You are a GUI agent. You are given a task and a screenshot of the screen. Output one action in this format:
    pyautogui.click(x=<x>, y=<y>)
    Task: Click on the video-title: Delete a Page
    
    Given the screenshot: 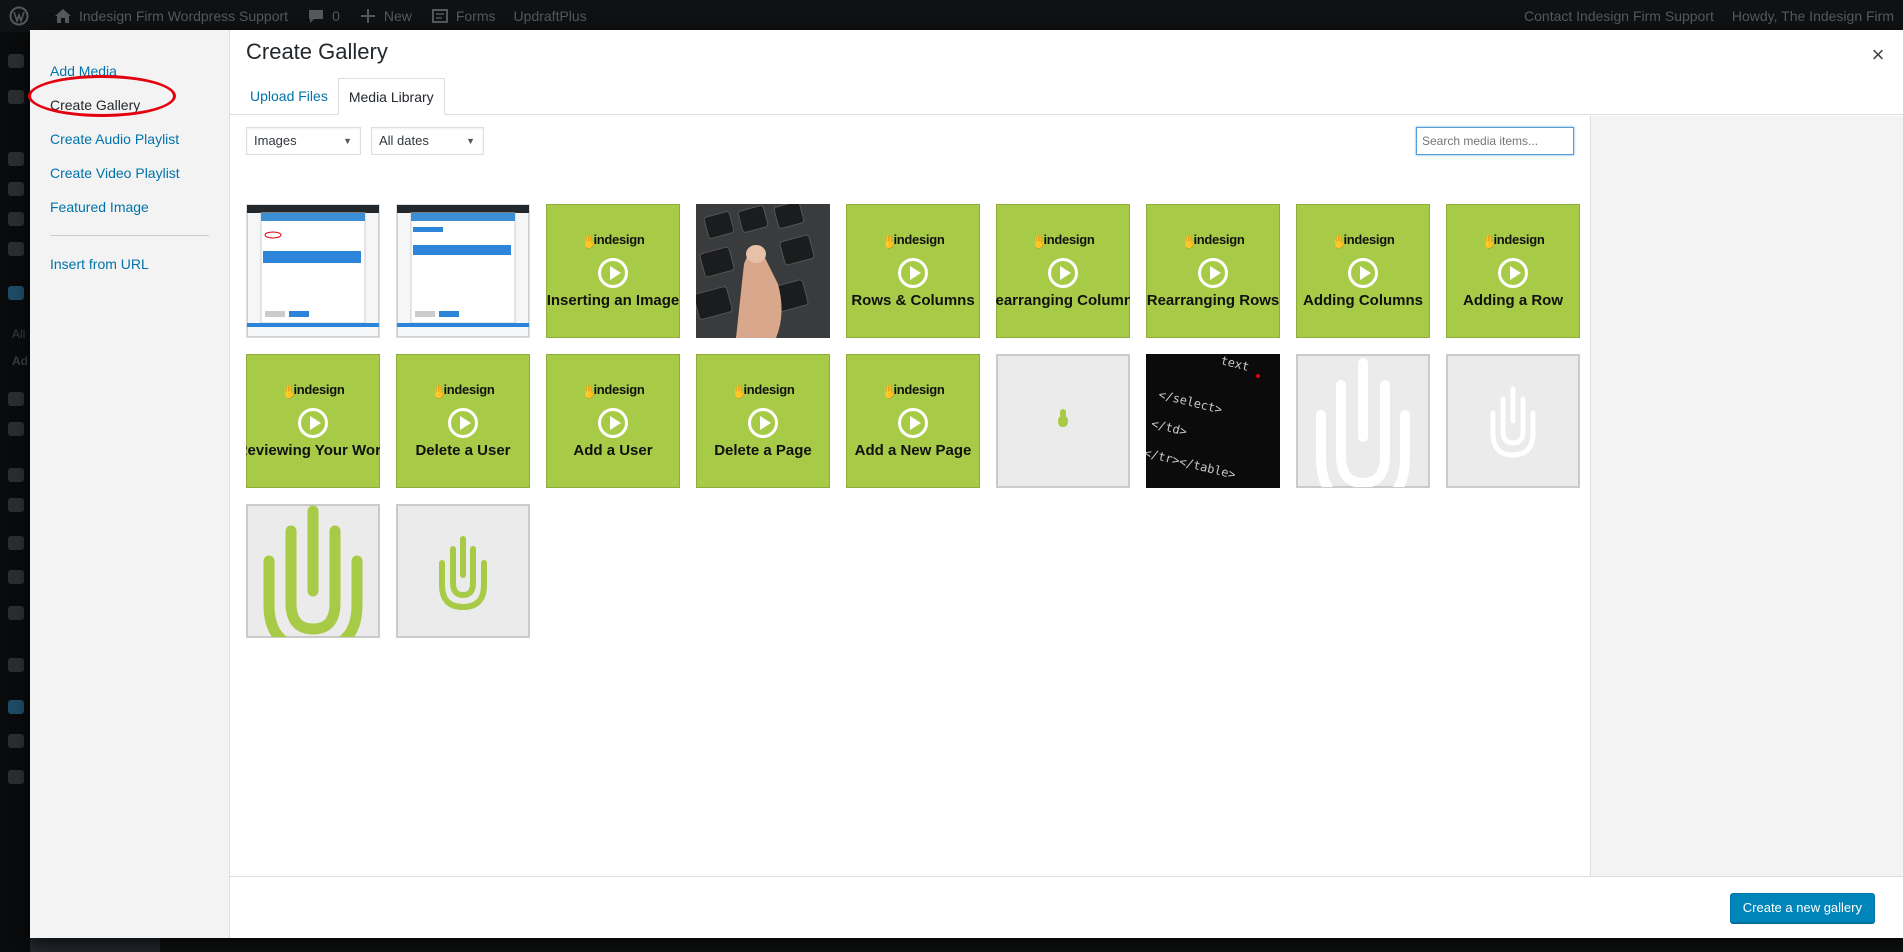 What is the action you would take?
    pyautogui.click(x=763, y=450)
    